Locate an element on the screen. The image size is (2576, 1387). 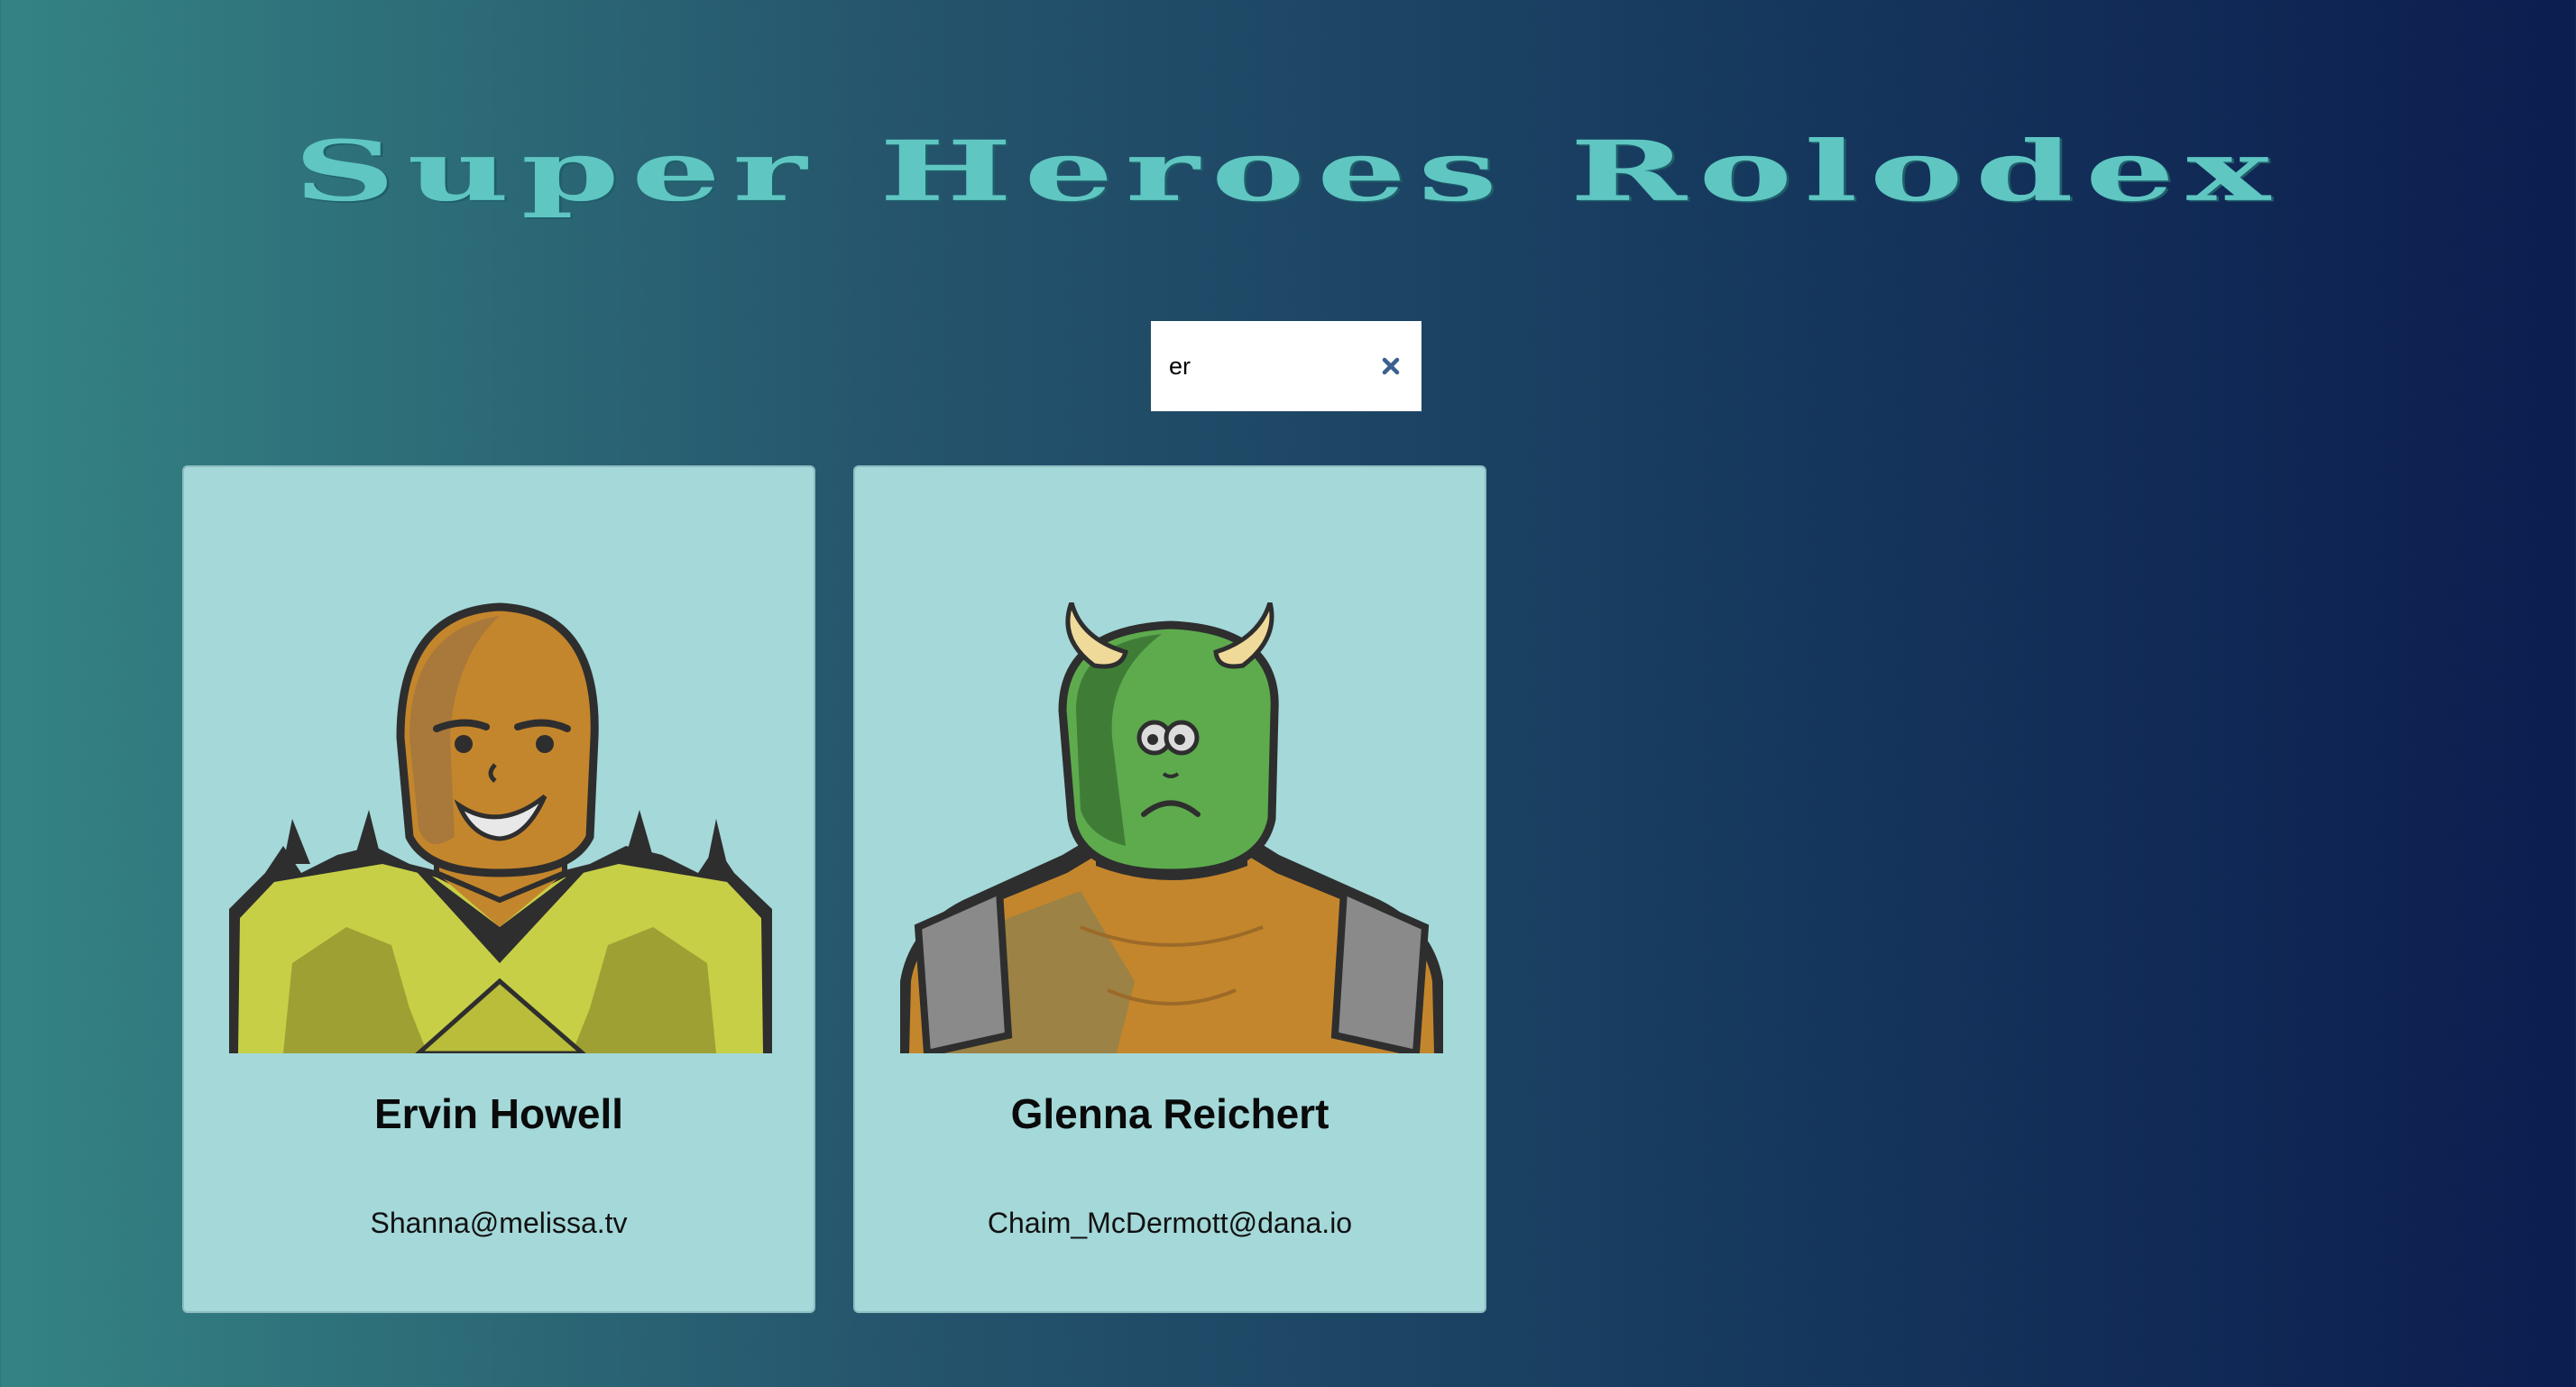
yellow-armored-hero-avatar is located at coordinates (500, 827).